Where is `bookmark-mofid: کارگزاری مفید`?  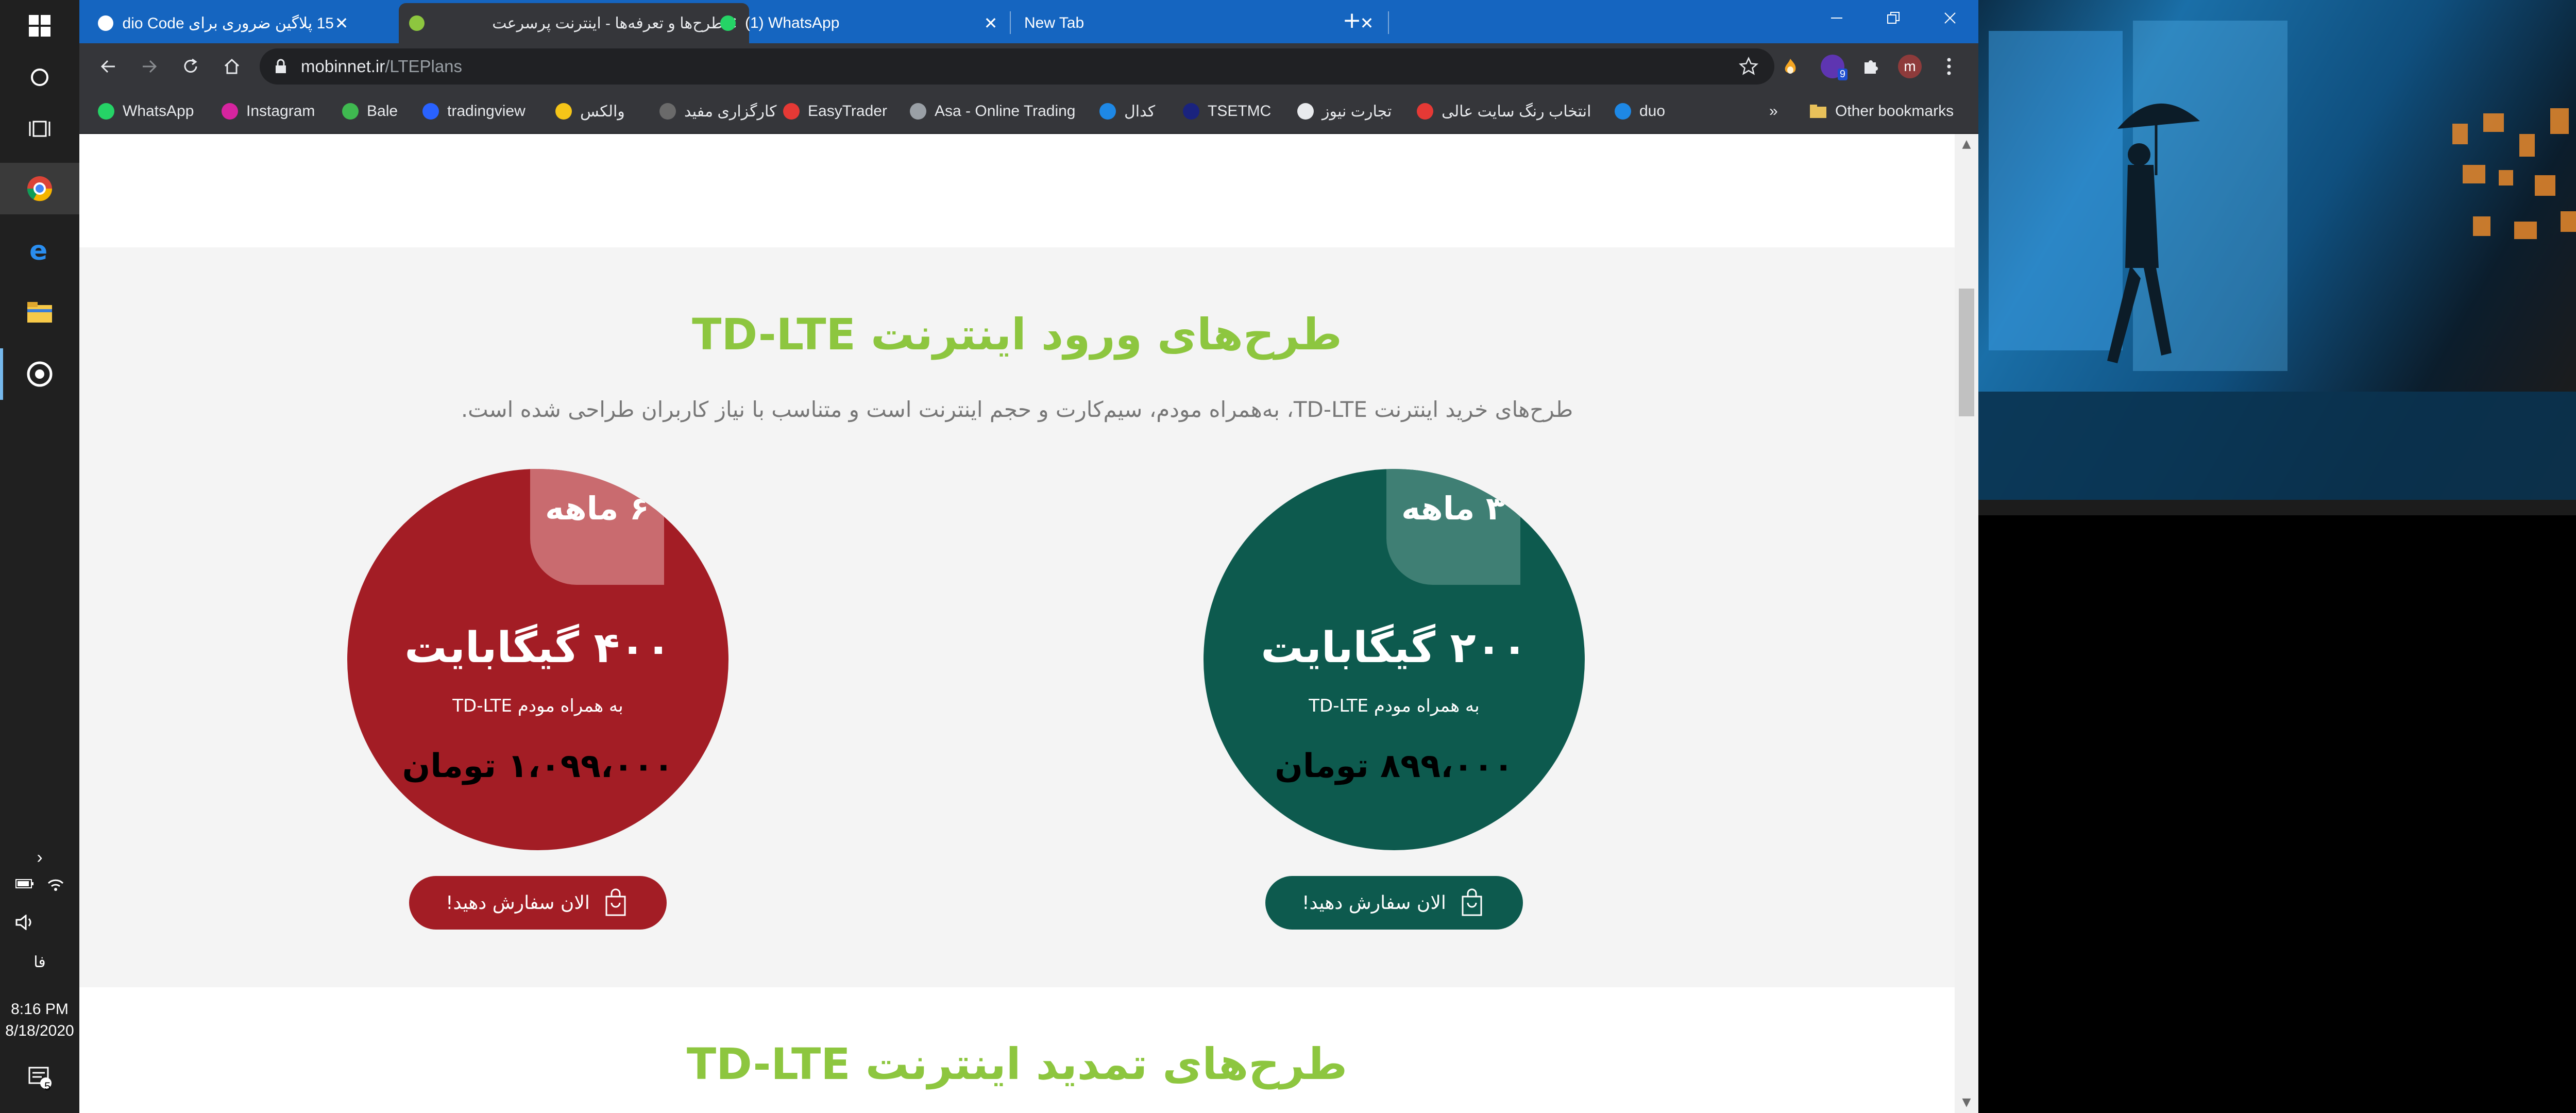 bookmark-mofid: کارگزاری مفید is located at coordinates (717, 111).